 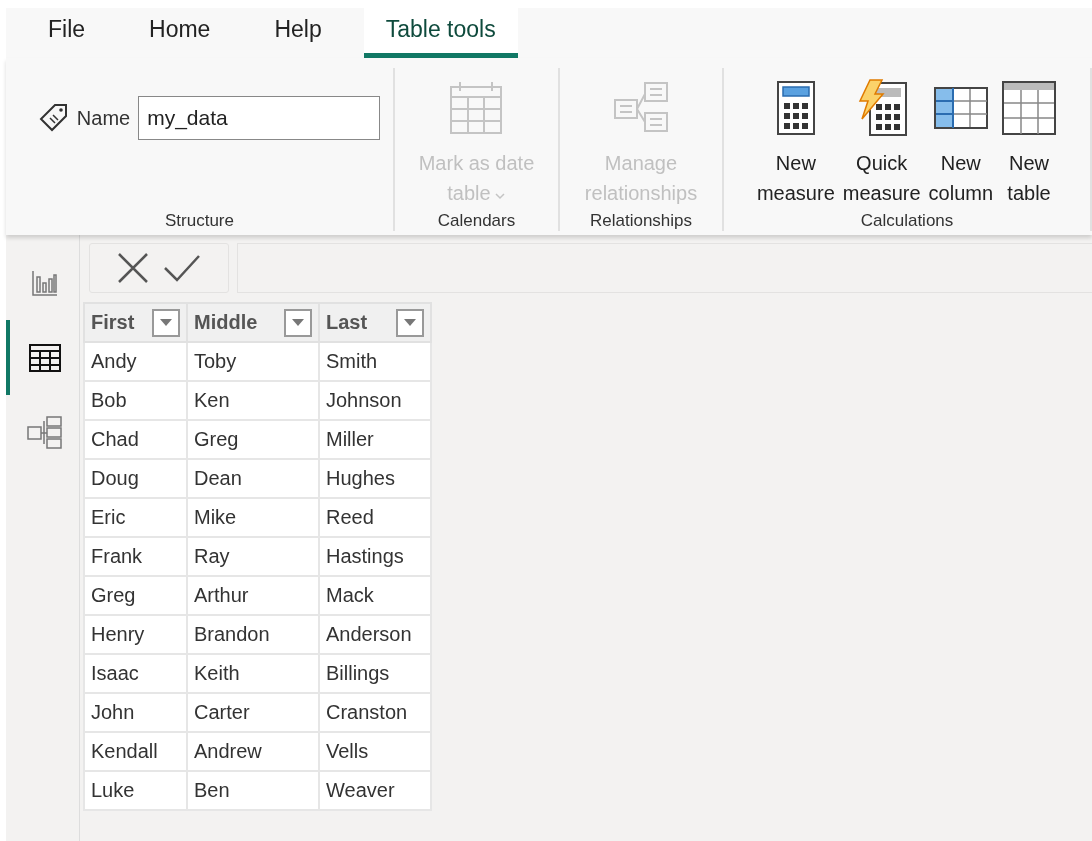 I want to click on table-cell: Johnson, so click(x=375, y=400).